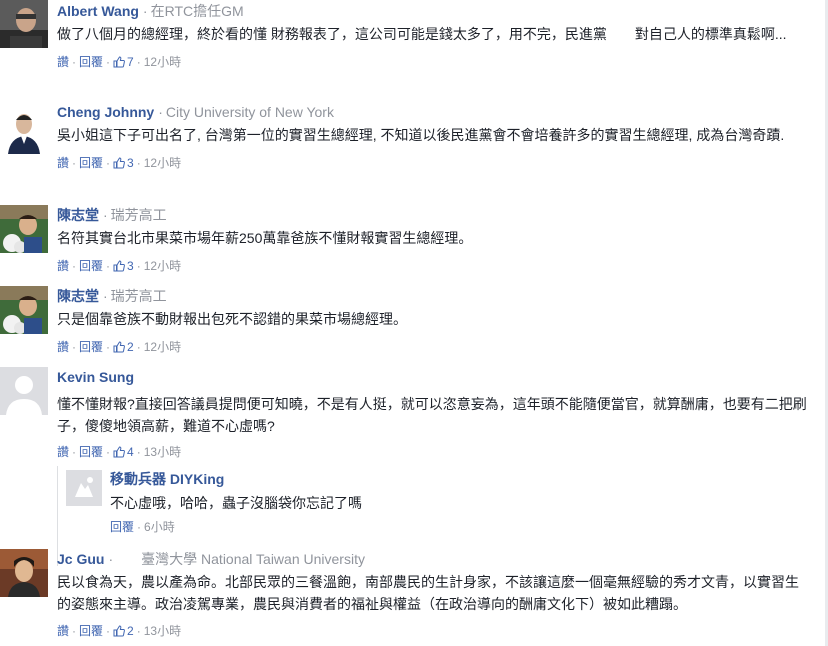  Describe the element at coordinates (159, 527) in the screenshot. I see `timestamp: 6小時` at that location.